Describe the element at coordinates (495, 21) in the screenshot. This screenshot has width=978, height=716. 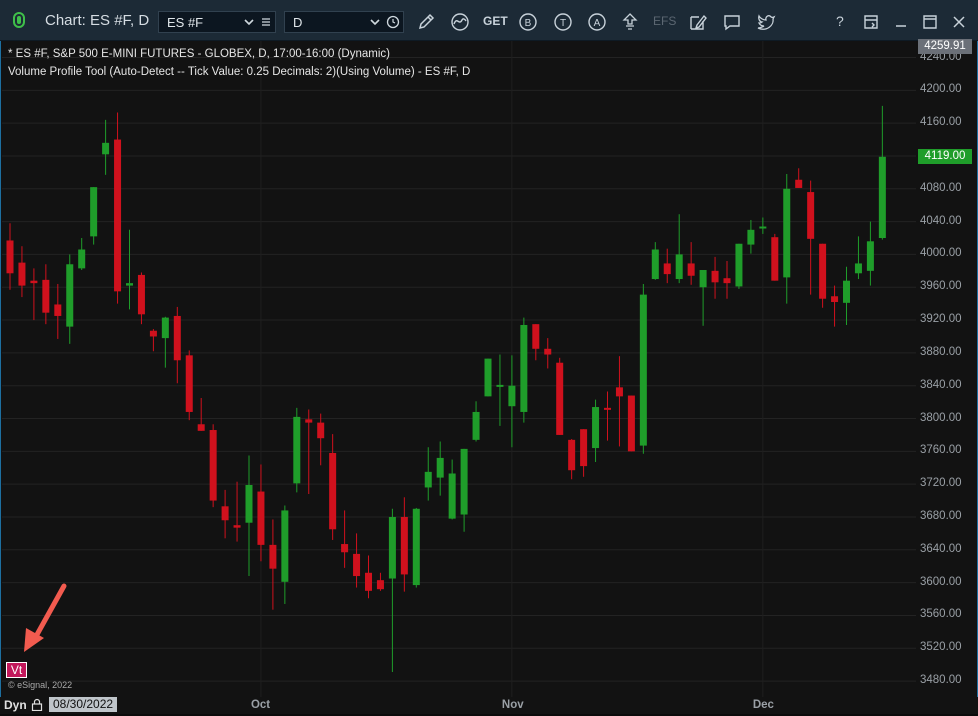
I see `get-data-button: GET` at that location.